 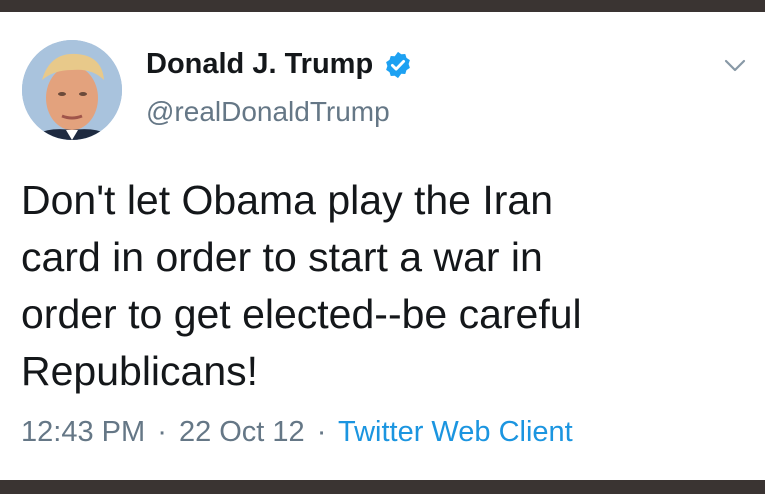 I want to click on chevron-down-icon, so click(x=735, y=65).